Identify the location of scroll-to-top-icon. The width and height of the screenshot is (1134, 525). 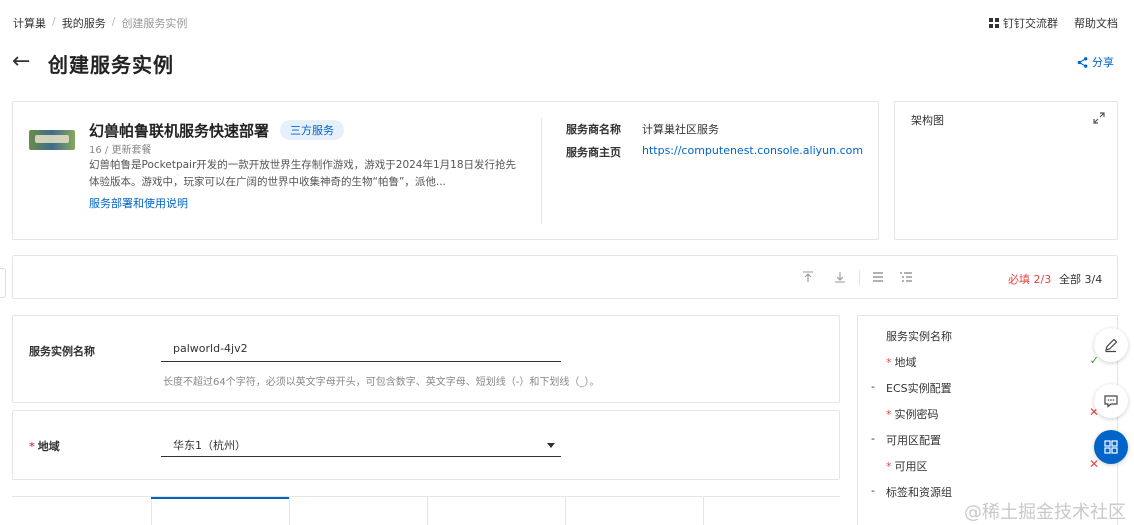
(808, 277).